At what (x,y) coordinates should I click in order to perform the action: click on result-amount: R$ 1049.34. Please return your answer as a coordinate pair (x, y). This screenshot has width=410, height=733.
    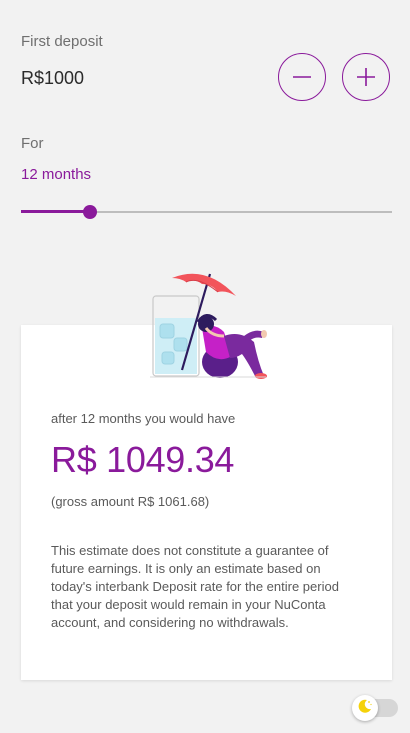
    Looking at the image, I should click on (143, 459).